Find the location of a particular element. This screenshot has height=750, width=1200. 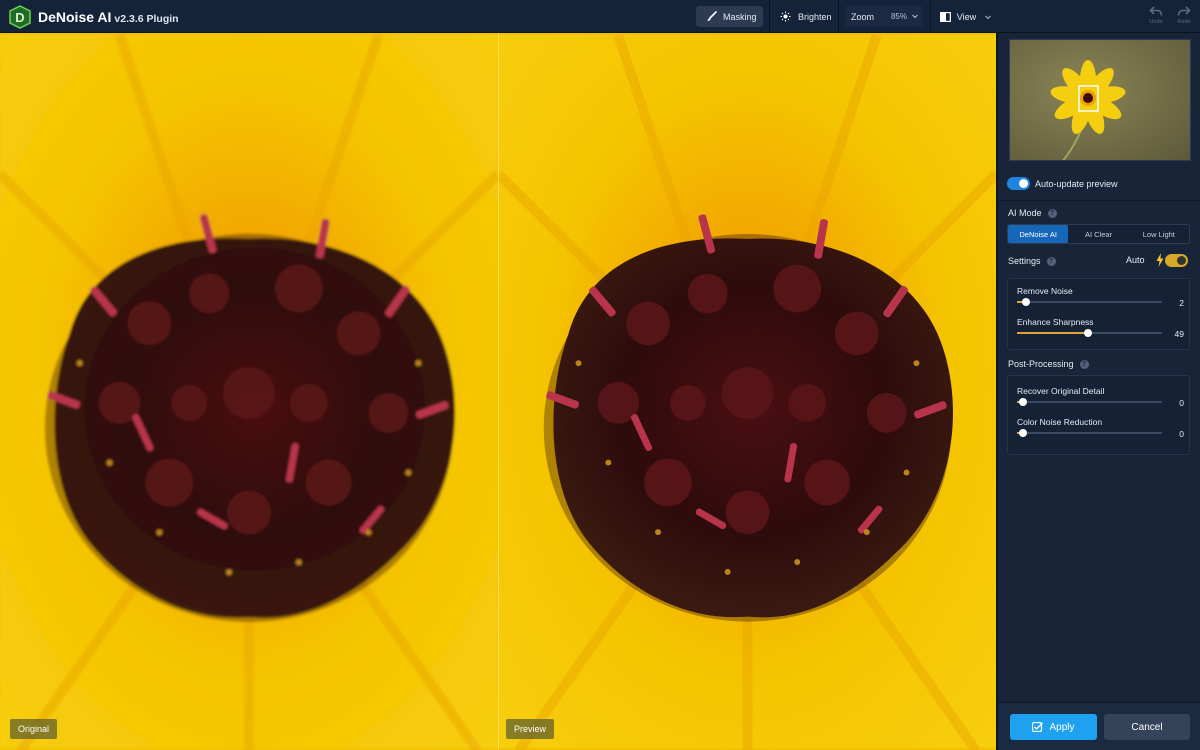

brush-icon is located at coordinates (712, 16).